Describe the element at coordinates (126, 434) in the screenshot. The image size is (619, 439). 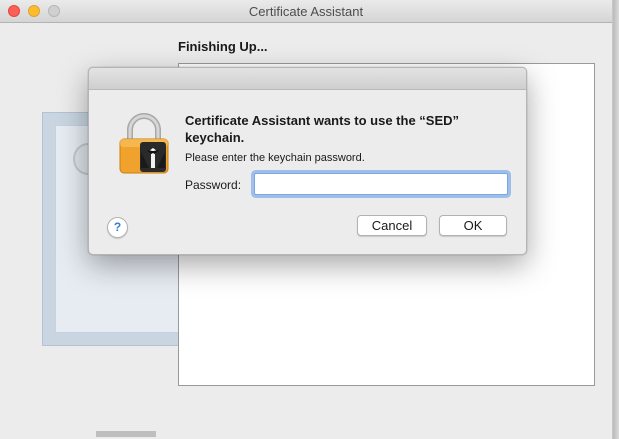
I see `bottom-text-fragment` at that location.